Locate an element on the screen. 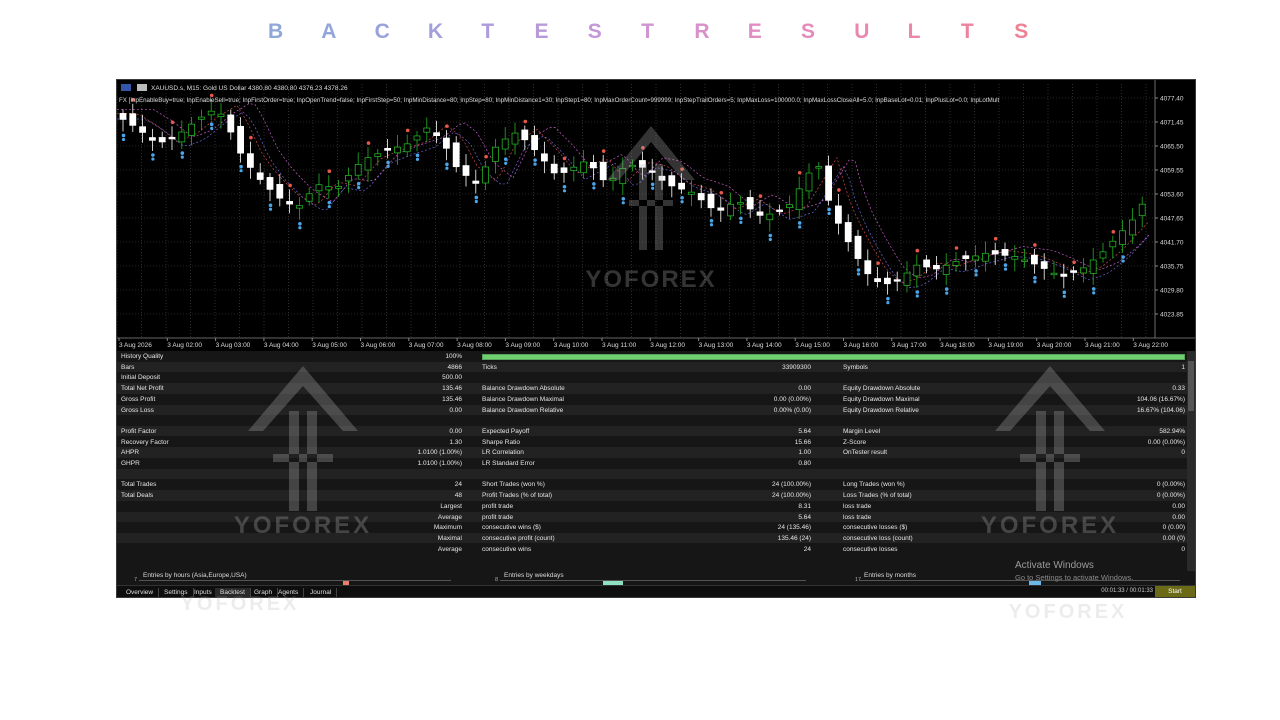  time-label: 3 Aug 21:00 is located at coordinates (1102, 345).